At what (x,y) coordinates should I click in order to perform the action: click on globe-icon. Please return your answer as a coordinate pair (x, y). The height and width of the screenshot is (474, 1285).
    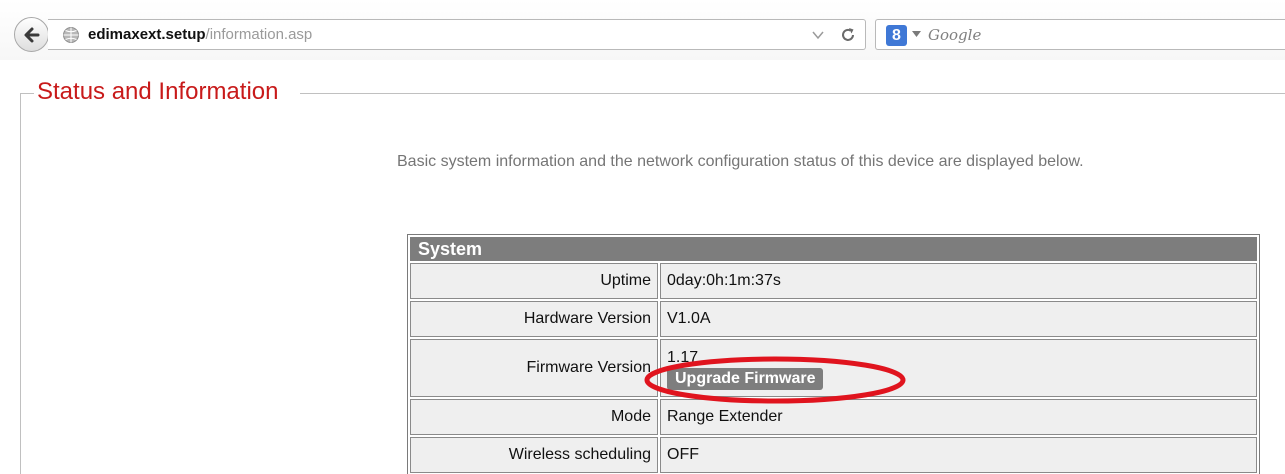
    Looking at the image, I should click on (71, 35).